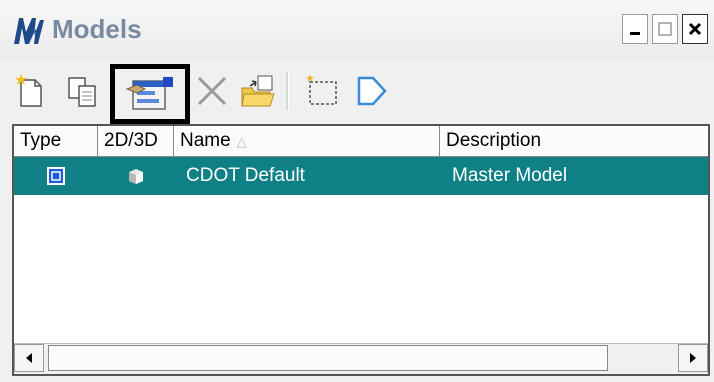 The image size is (714, 382). I want to click on name-cell: CDOT Default, so click(245, 175).